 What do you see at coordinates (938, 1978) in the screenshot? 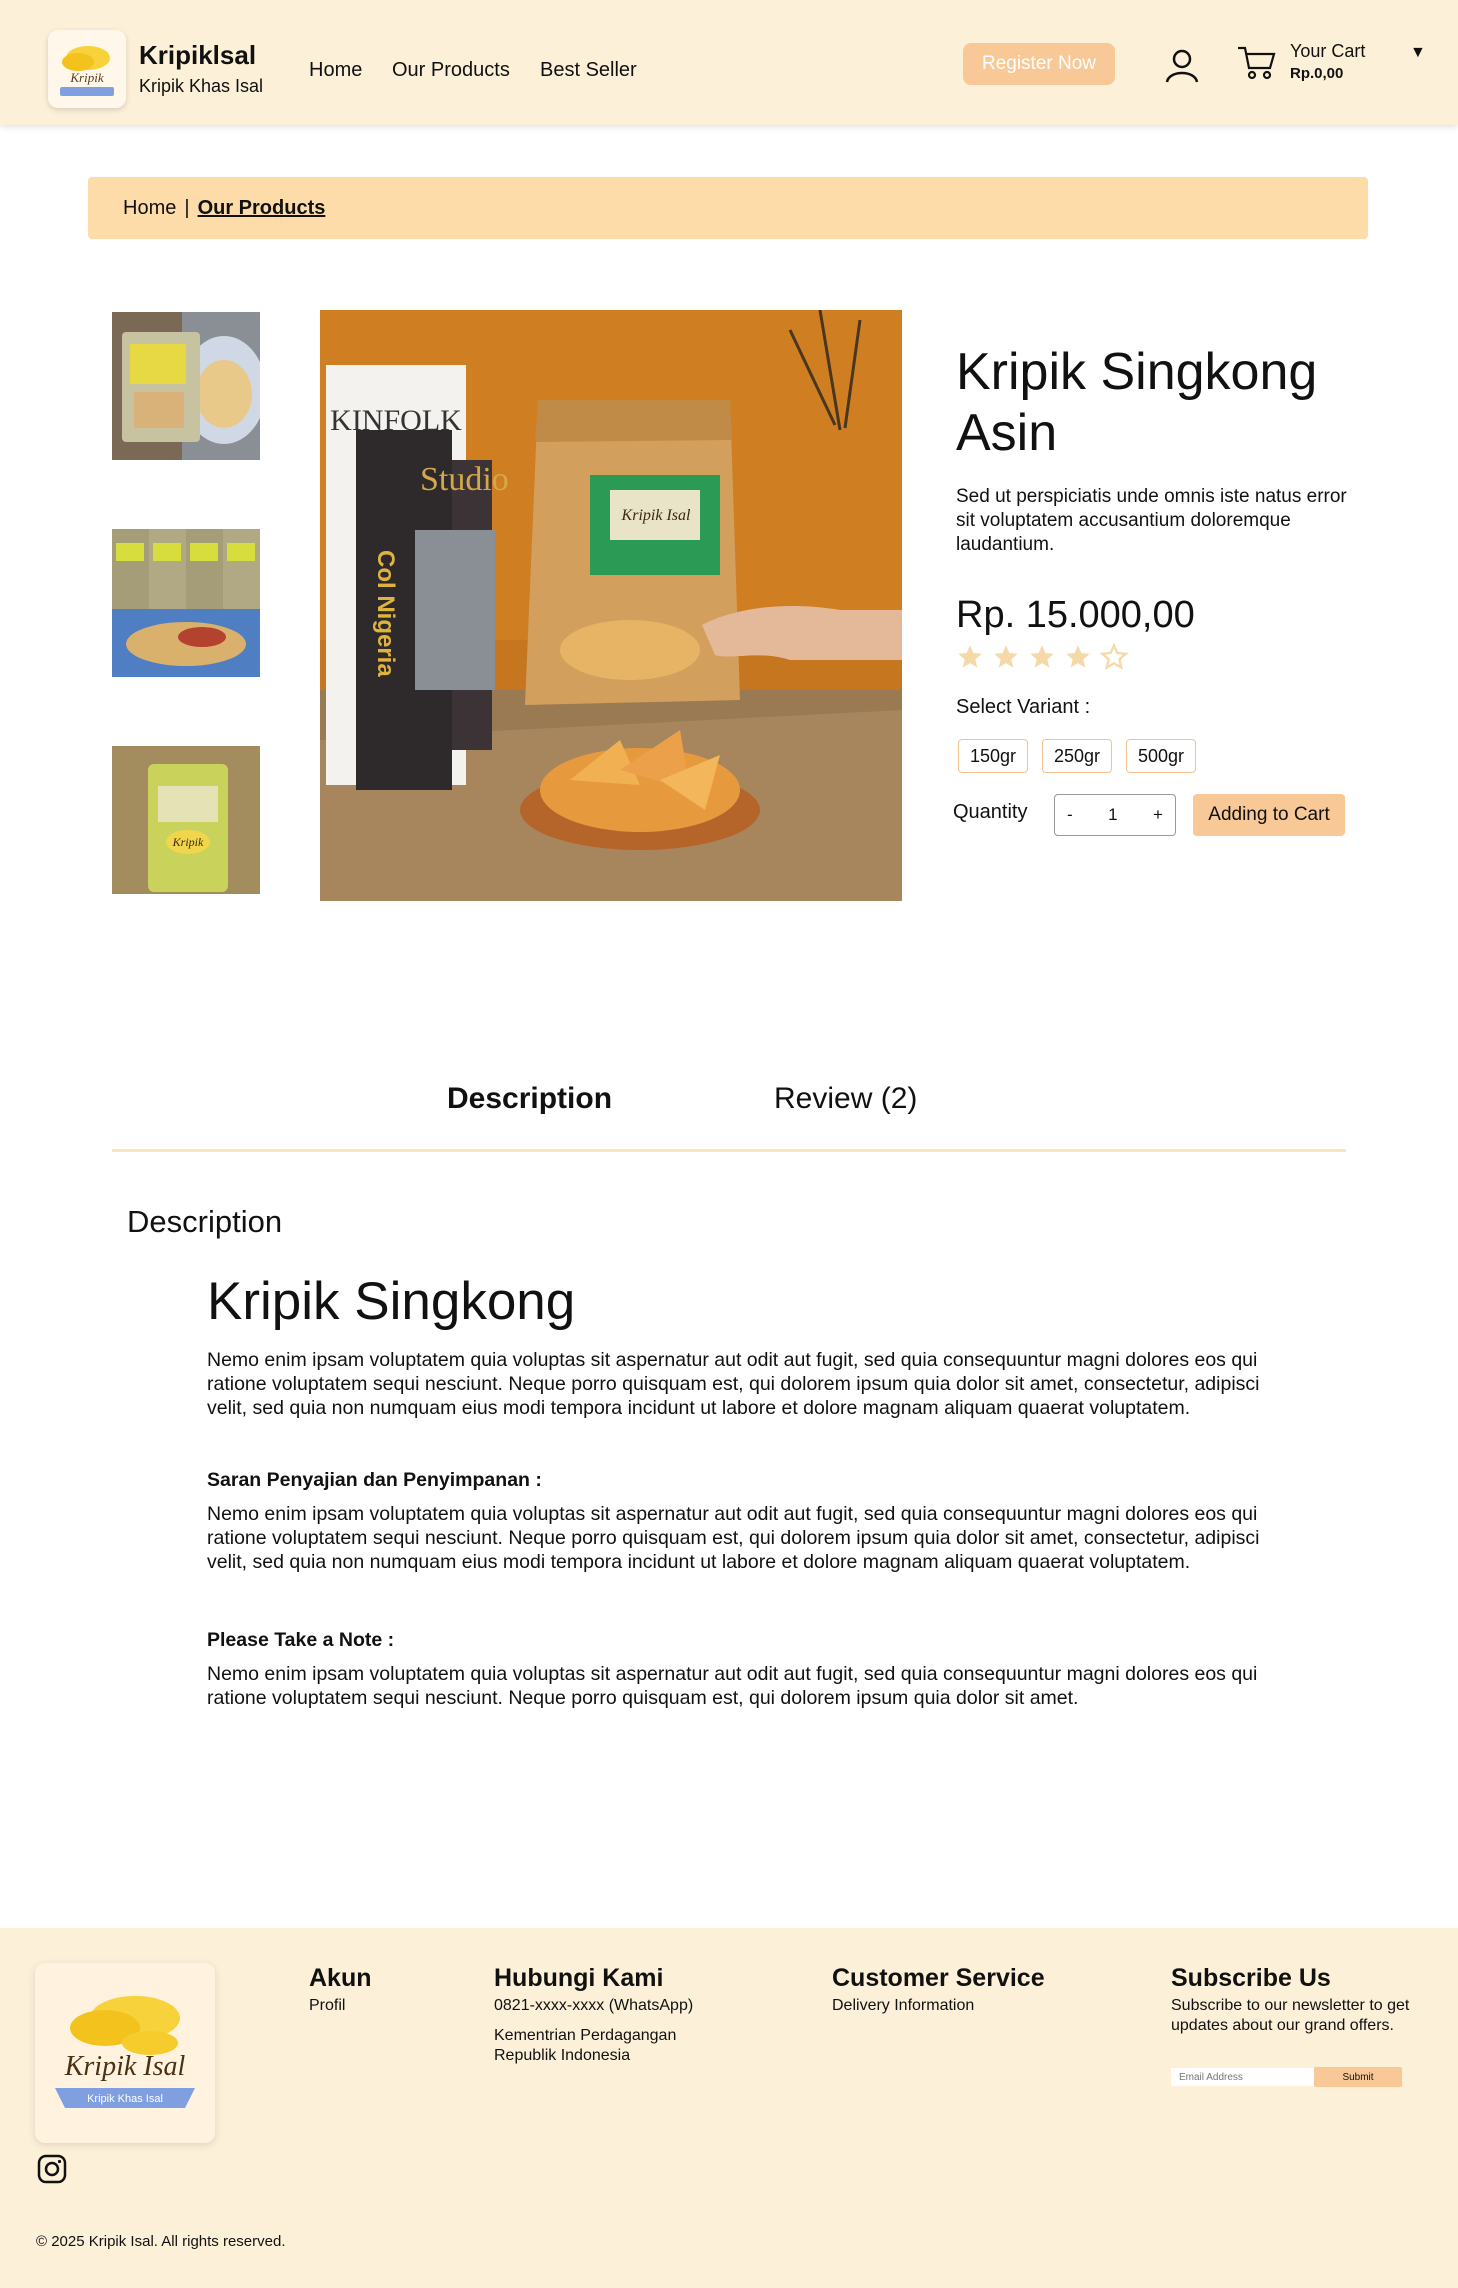
I see `footer-cs-title: Customer Service` at bounding box center [938, 1978].